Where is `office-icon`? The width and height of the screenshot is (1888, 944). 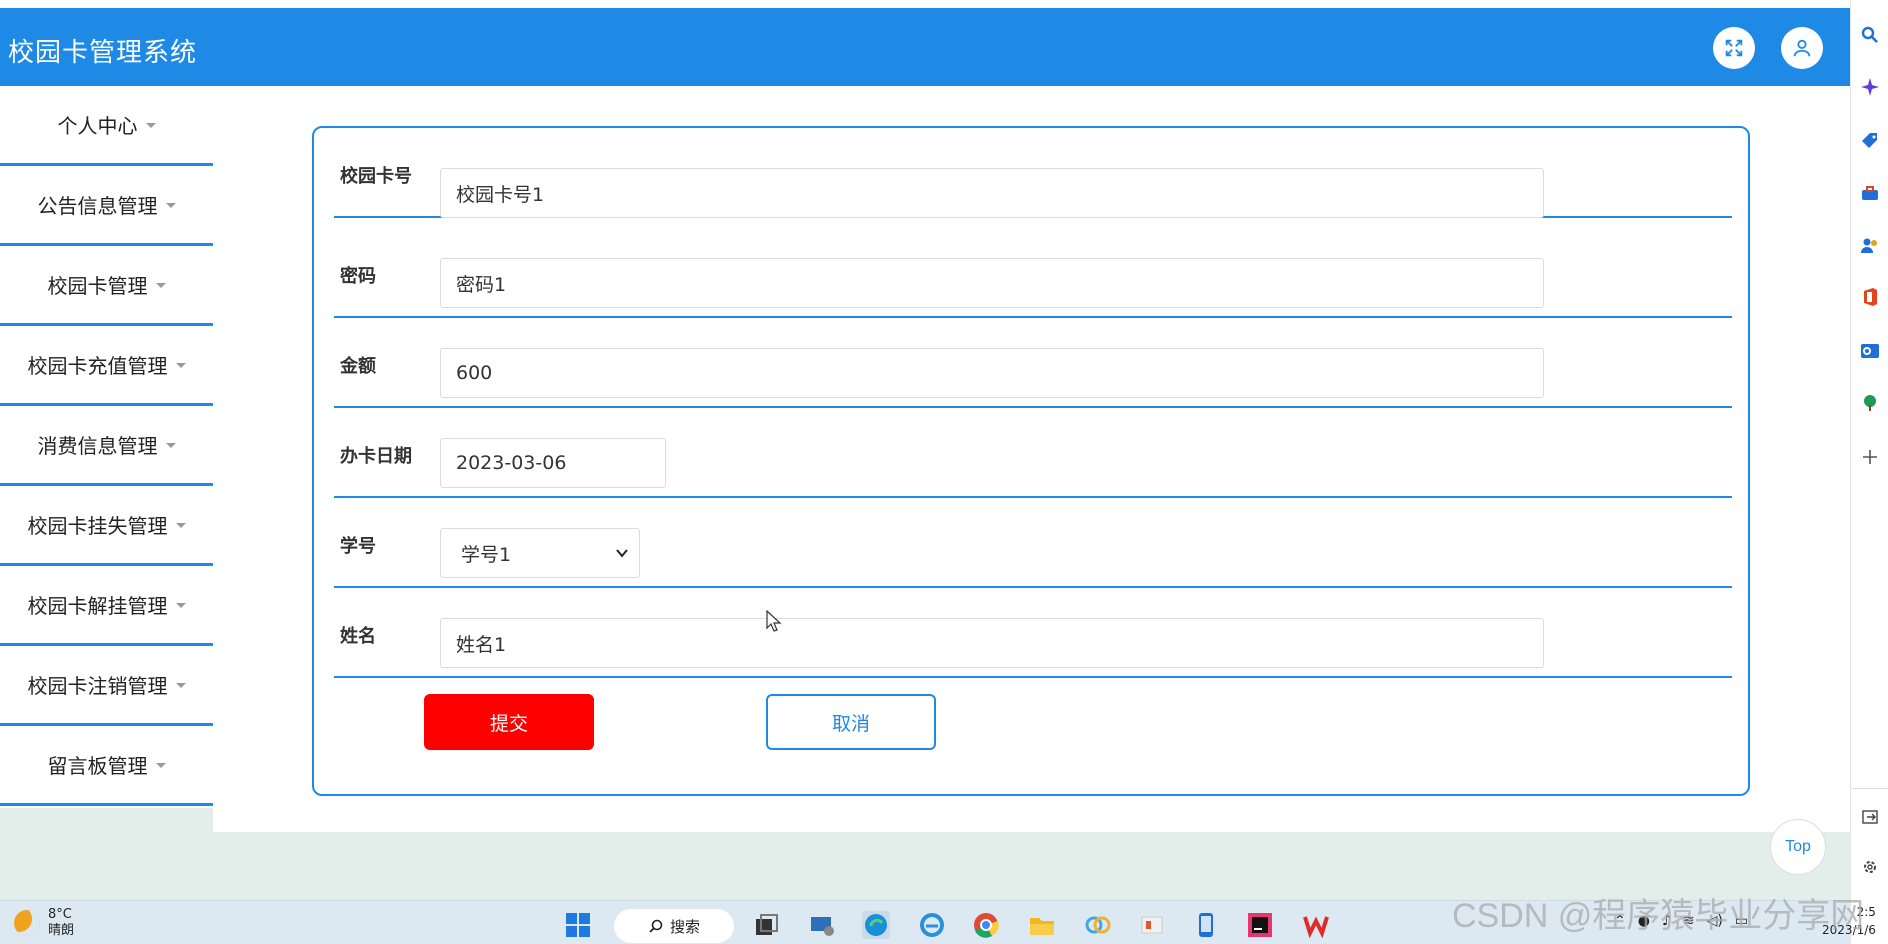 office-icon is located at coordinates (1870, 297).